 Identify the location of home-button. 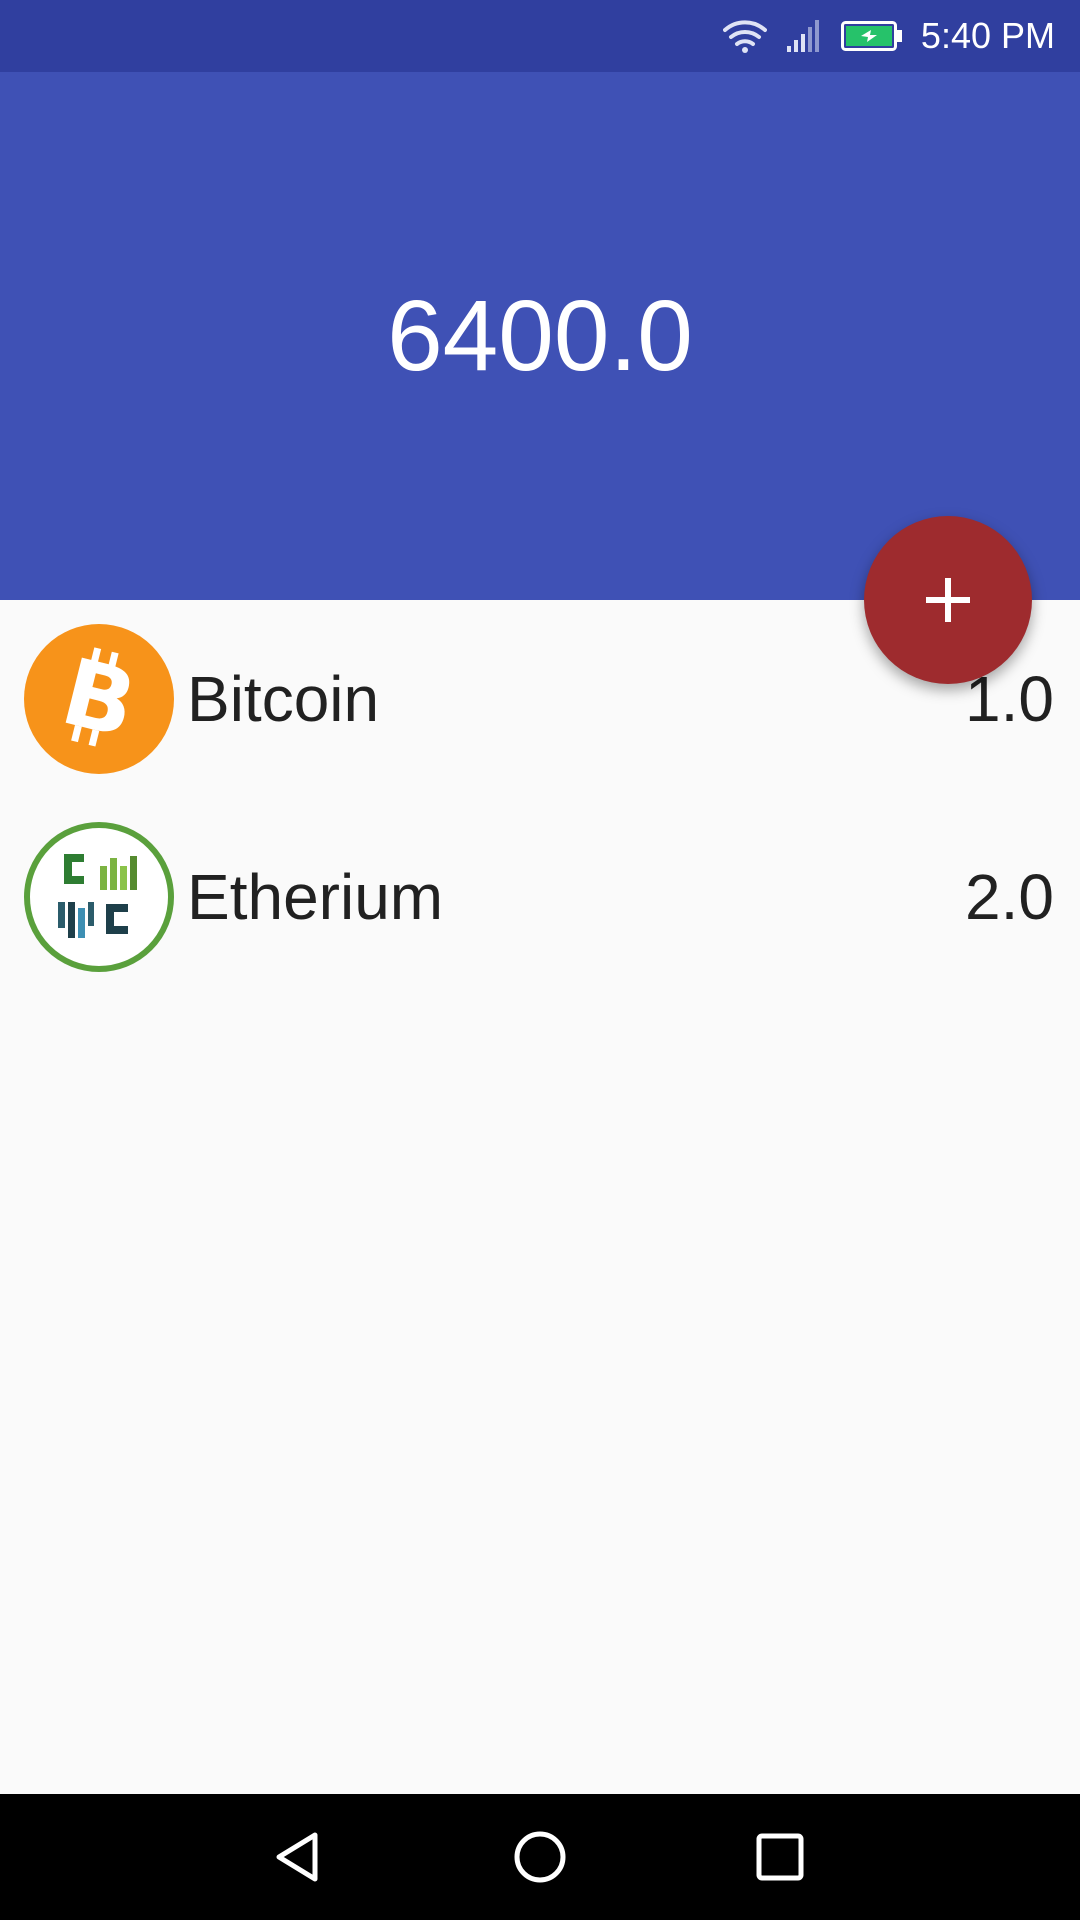
(540, 1857).